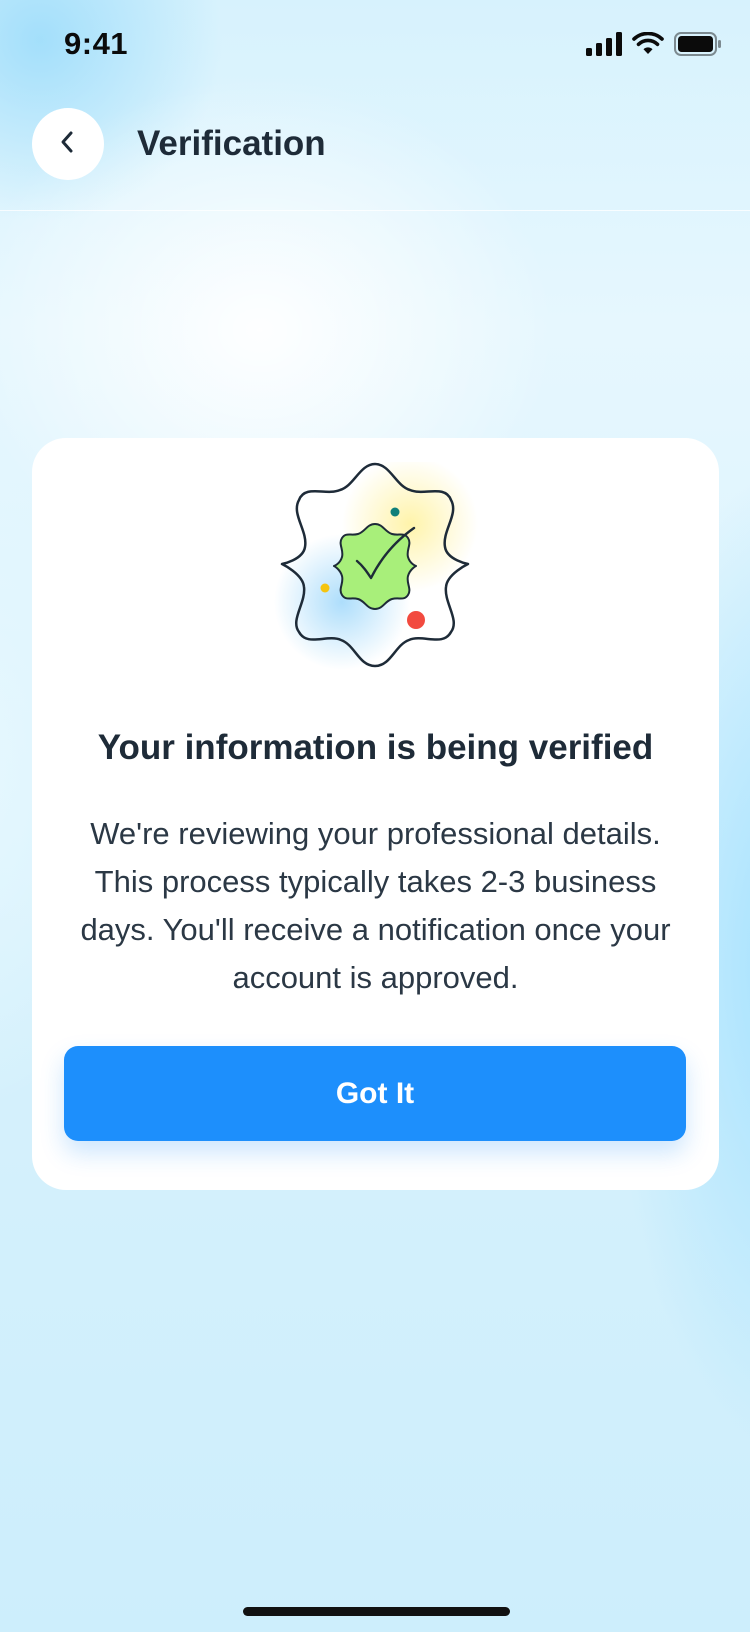 The height and width of the screenshot is (1632, 750). Describe the element at coordinates (96, 43) in the screenshot. I see `status-time: 9:41` at that location.